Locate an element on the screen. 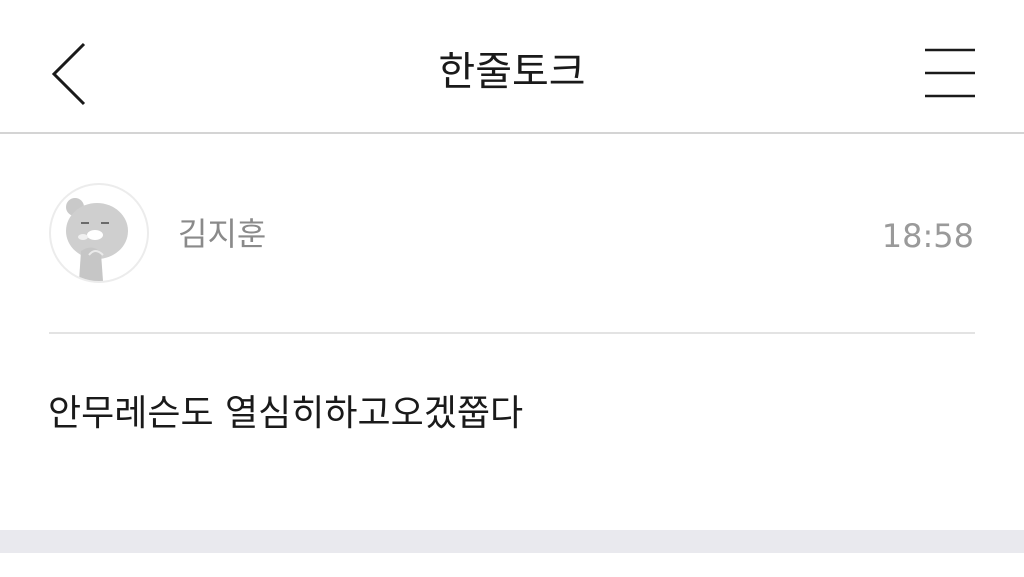 The height and width of the screenshot is (577, 1024). chevron-left-icon is located at coordinates (68, 74).